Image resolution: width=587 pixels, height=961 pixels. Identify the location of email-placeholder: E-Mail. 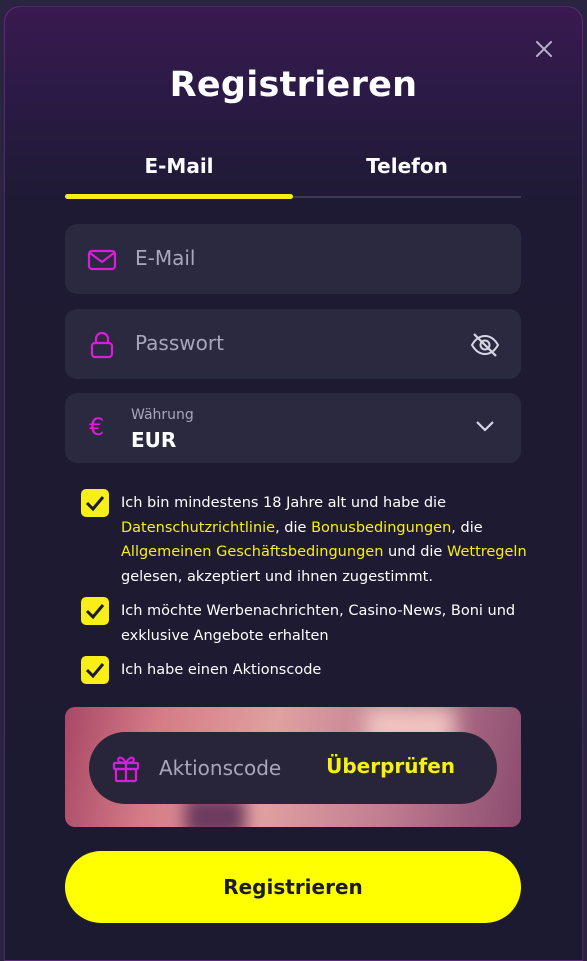
(165, 258).